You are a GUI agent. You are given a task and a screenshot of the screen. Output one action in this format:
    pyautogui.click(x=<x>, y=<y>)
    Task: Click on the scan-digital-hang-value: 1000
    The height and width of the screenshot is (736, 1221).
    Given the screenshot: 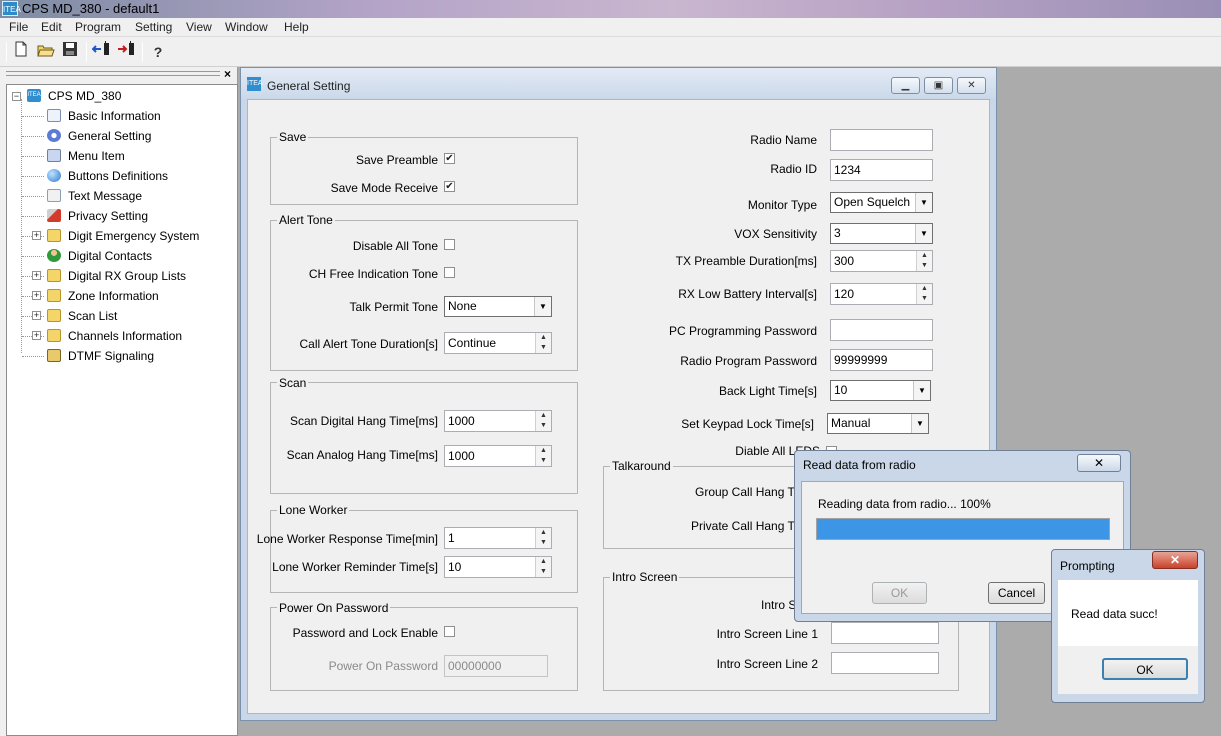 What is the action you would take?
    pyautogui.click(x=461, y=421)
    